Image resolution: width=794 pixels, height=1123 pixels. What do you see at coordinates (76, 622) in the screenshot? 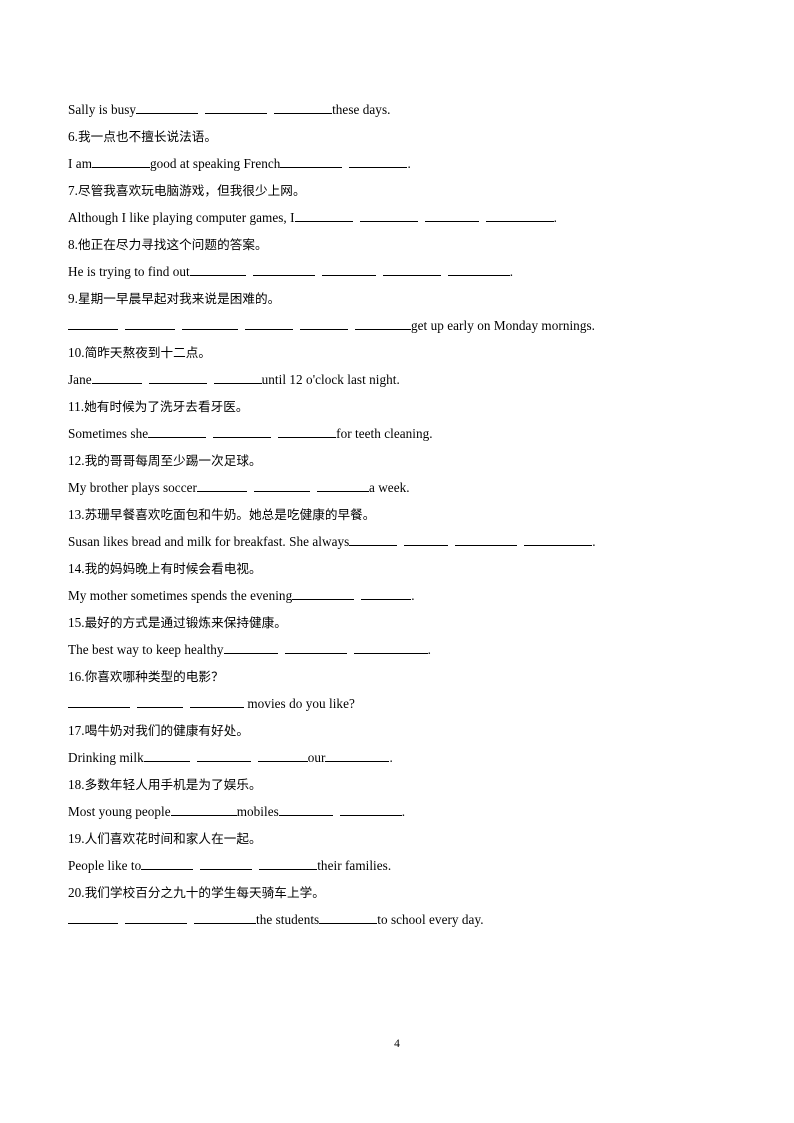
I see `question-number: 15.` at bounding box center [76, 622].